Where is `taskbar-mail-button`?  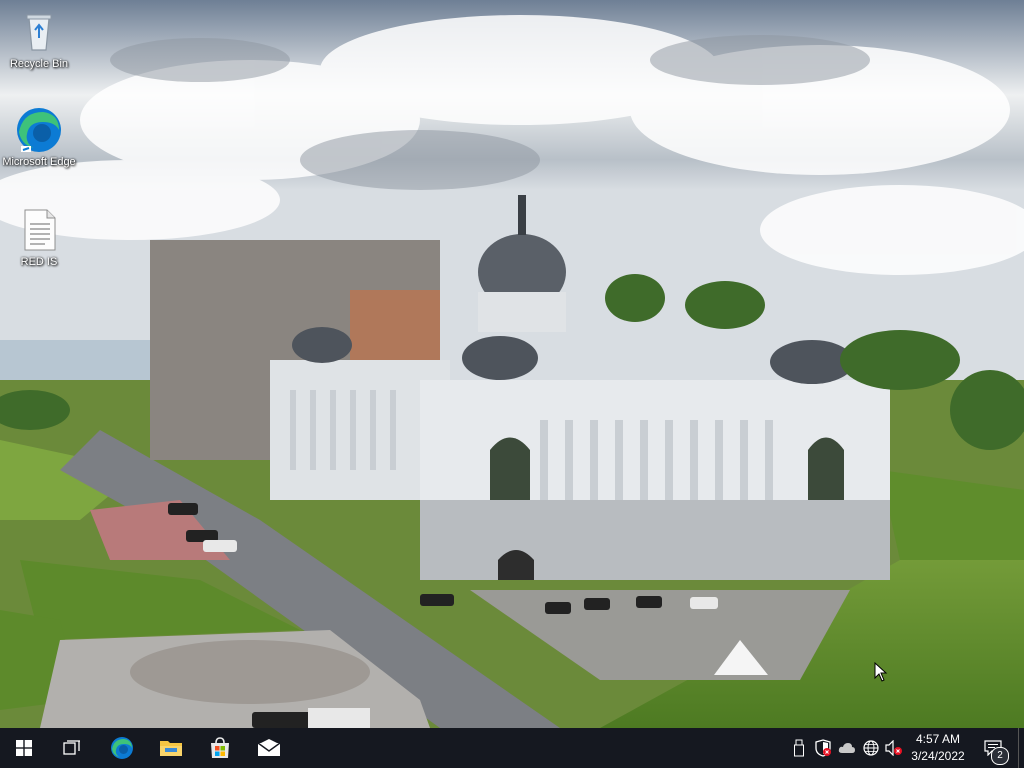
taskbar-mail-button is located at coordinates (269, 748).